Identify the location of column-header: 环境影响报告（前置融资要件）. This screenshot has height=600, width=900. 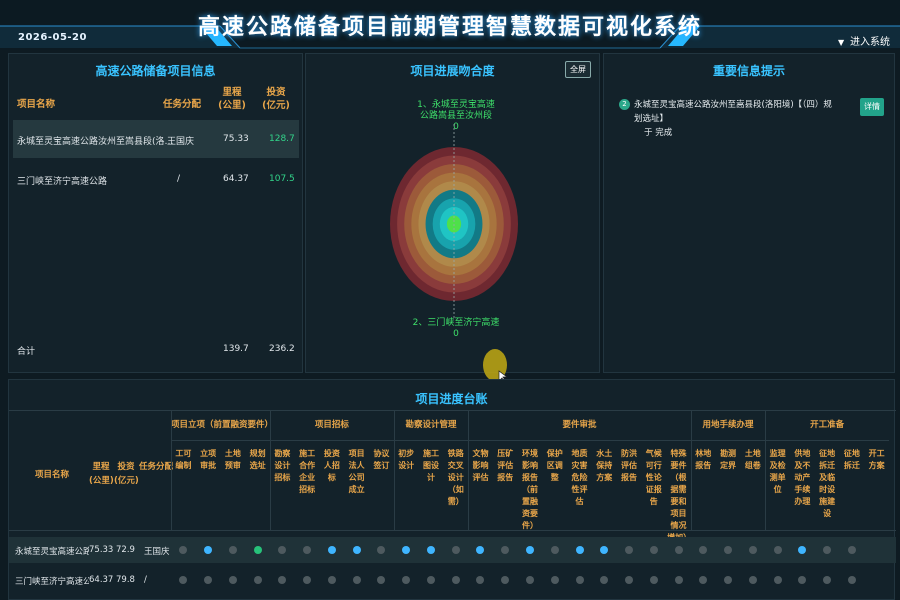
(529, 489).